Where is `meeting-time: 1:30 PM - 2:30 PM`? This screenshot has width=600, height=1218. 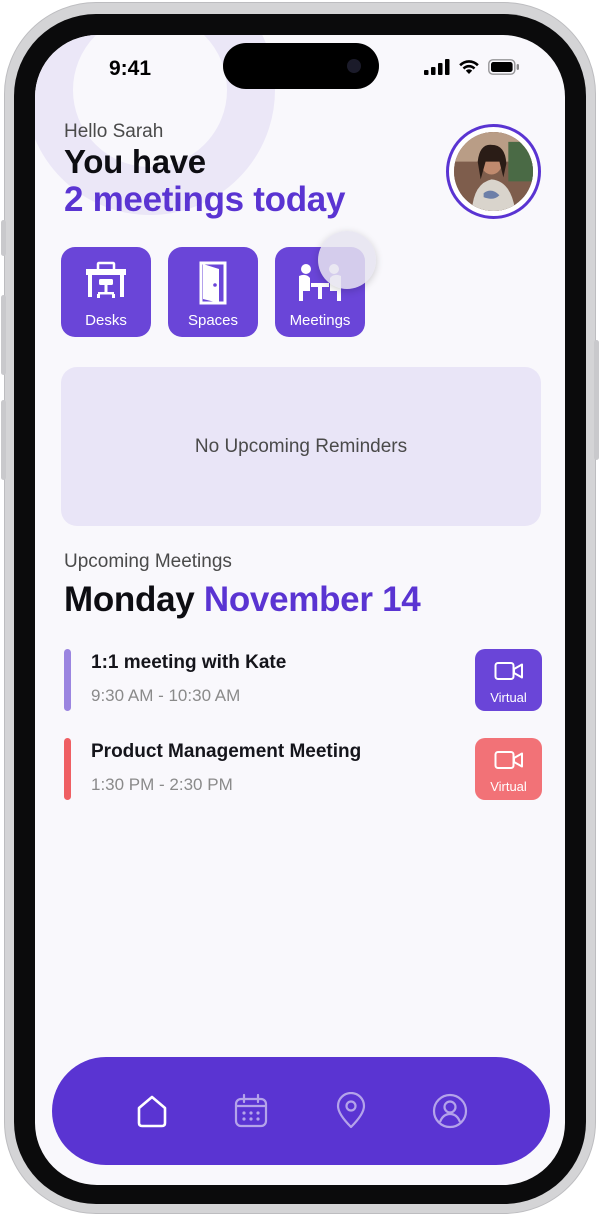 meeting-time: 1:30 PM - 2:30 PM is located at coordinates (162, 784).